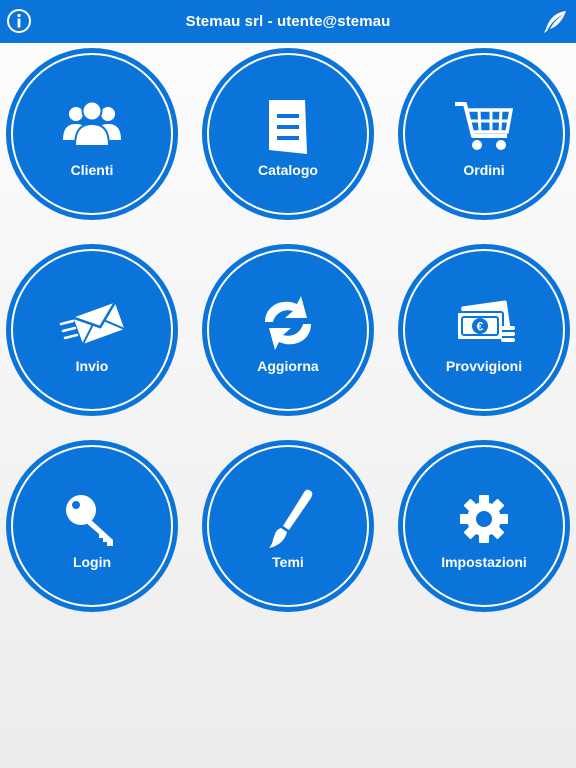  I want to click on tile-clienti: Clienti, so click(92, 134).